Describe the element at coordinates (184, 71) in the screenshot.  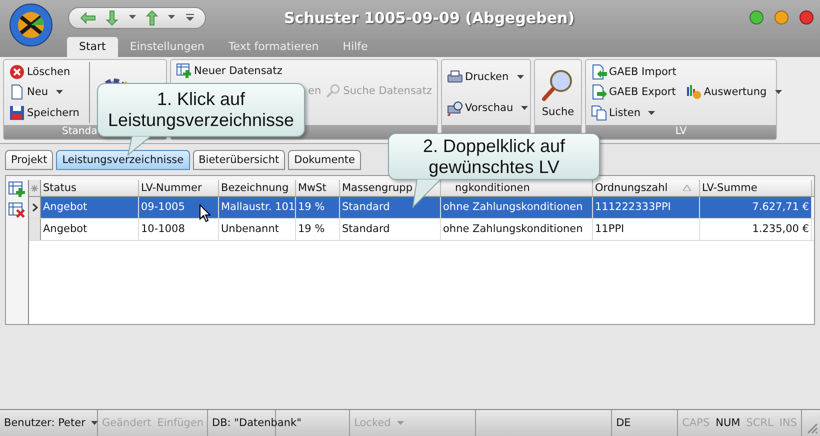
I see `tableadd-icon` at that location.